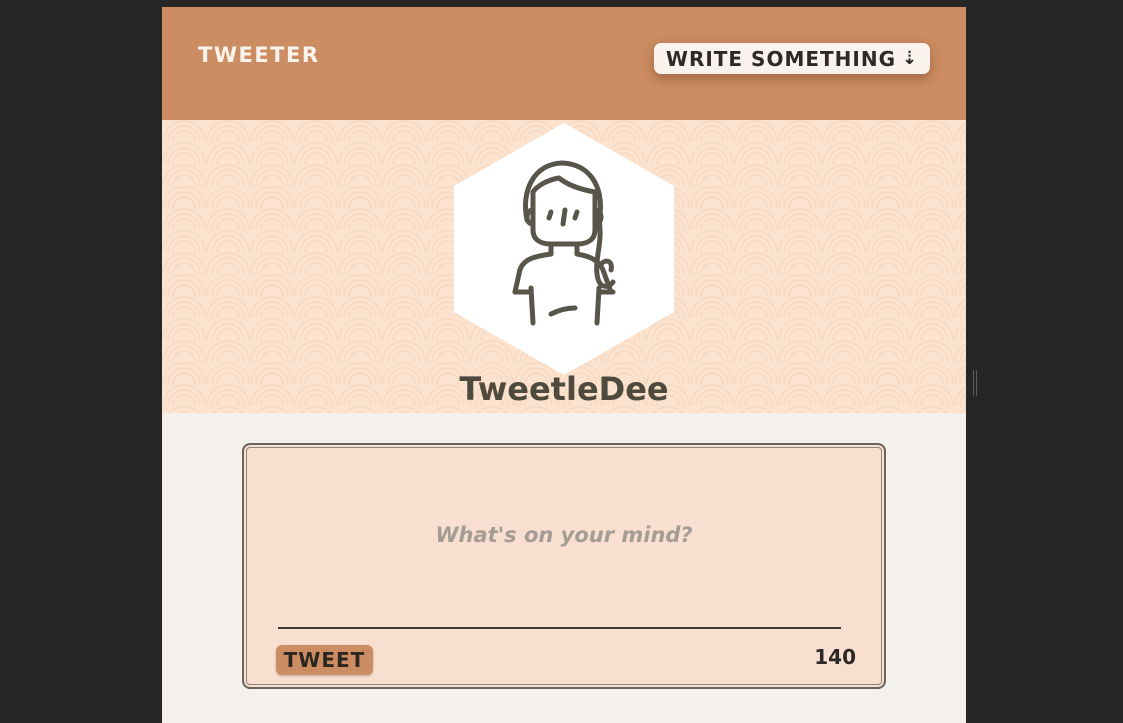 This screenshot has height=723, width=1123. I want to click on write-something-button: WRITE SOMETHING ⇣, so click(792, 58).